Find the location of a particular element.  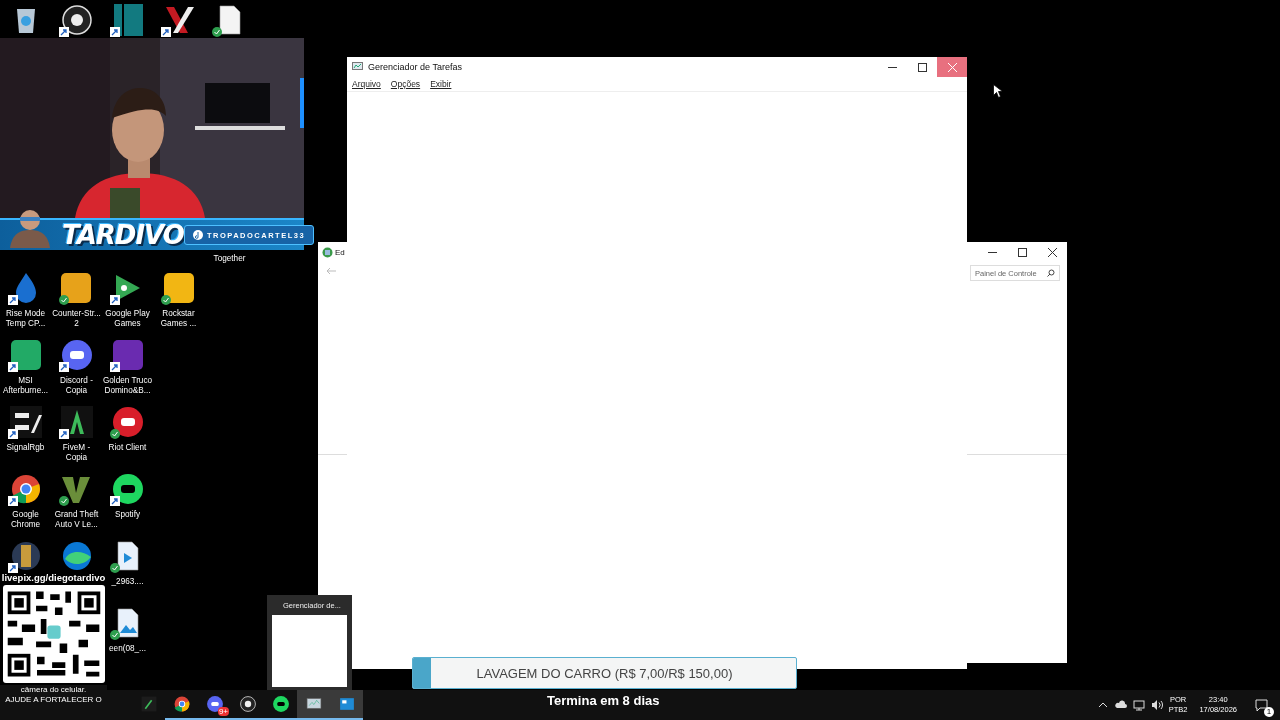

icon-label: Spotify is located at coordinates (127, 515).